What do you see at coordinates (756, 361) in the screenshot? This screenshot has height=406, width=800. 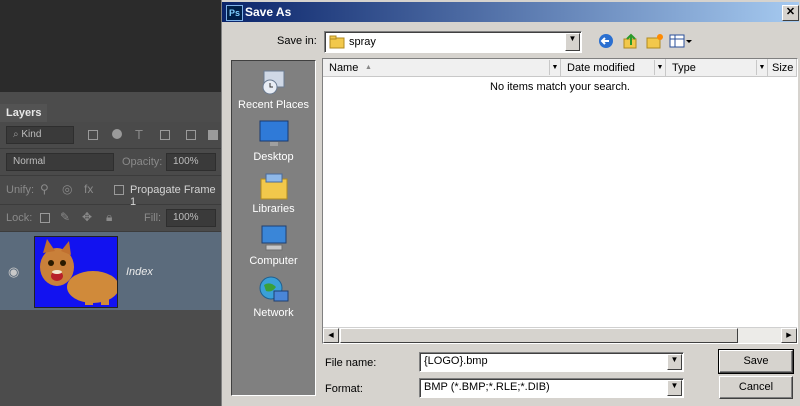 I see `save-button: Save` at bounding box center [756, 361].